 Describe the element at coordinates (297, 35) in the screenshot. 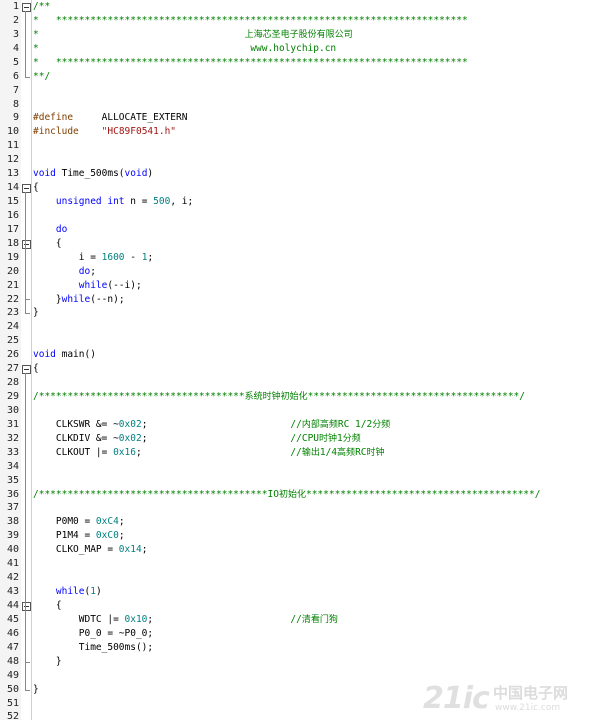

I see `code-line: 3 * 上海芯圣电子股份有限公司` at that location.